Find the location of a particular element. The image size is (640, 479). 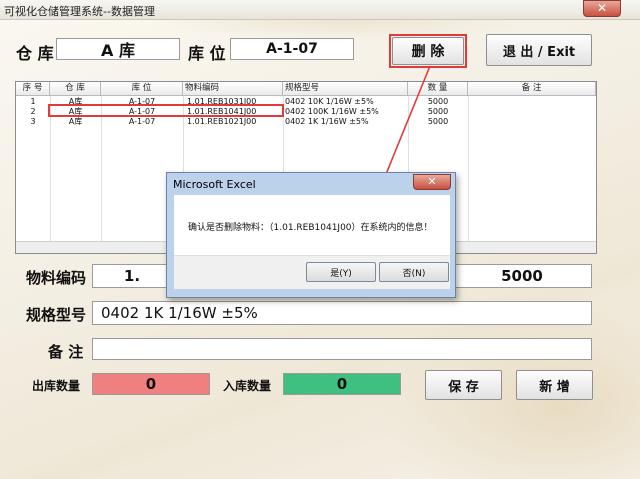

spec-label: 规格型号 is located at coordinates (56, 315).